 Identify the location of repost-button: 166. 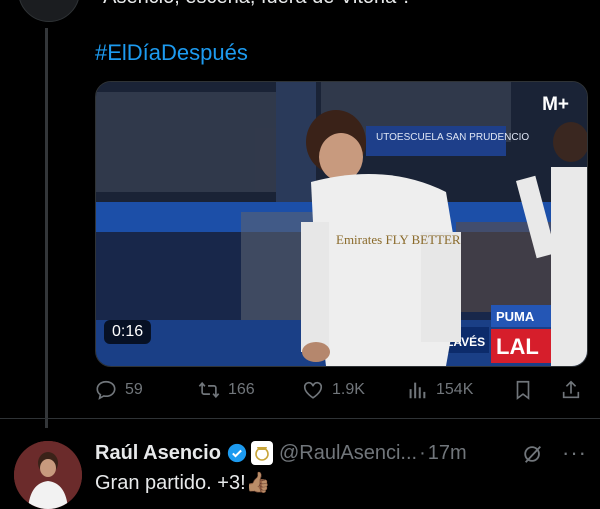
(226, 390).